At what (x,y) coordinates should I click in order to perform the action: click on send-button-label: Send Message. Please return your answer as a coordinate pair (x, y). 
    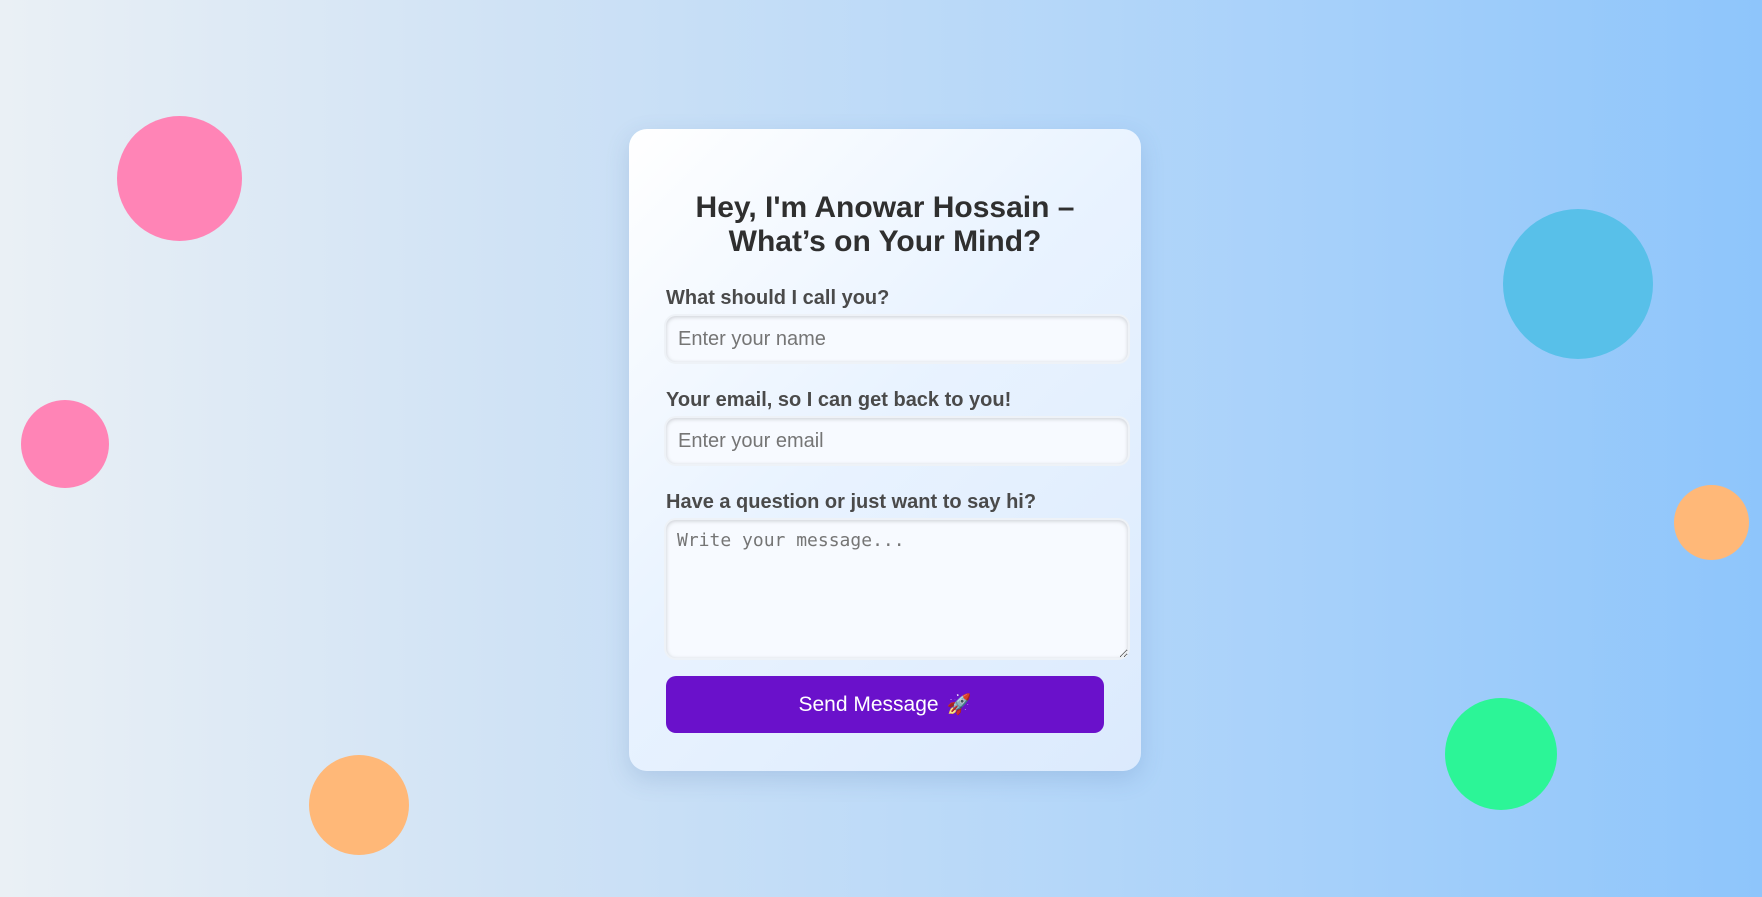
    Looking at the image, I should click on (868, 704).